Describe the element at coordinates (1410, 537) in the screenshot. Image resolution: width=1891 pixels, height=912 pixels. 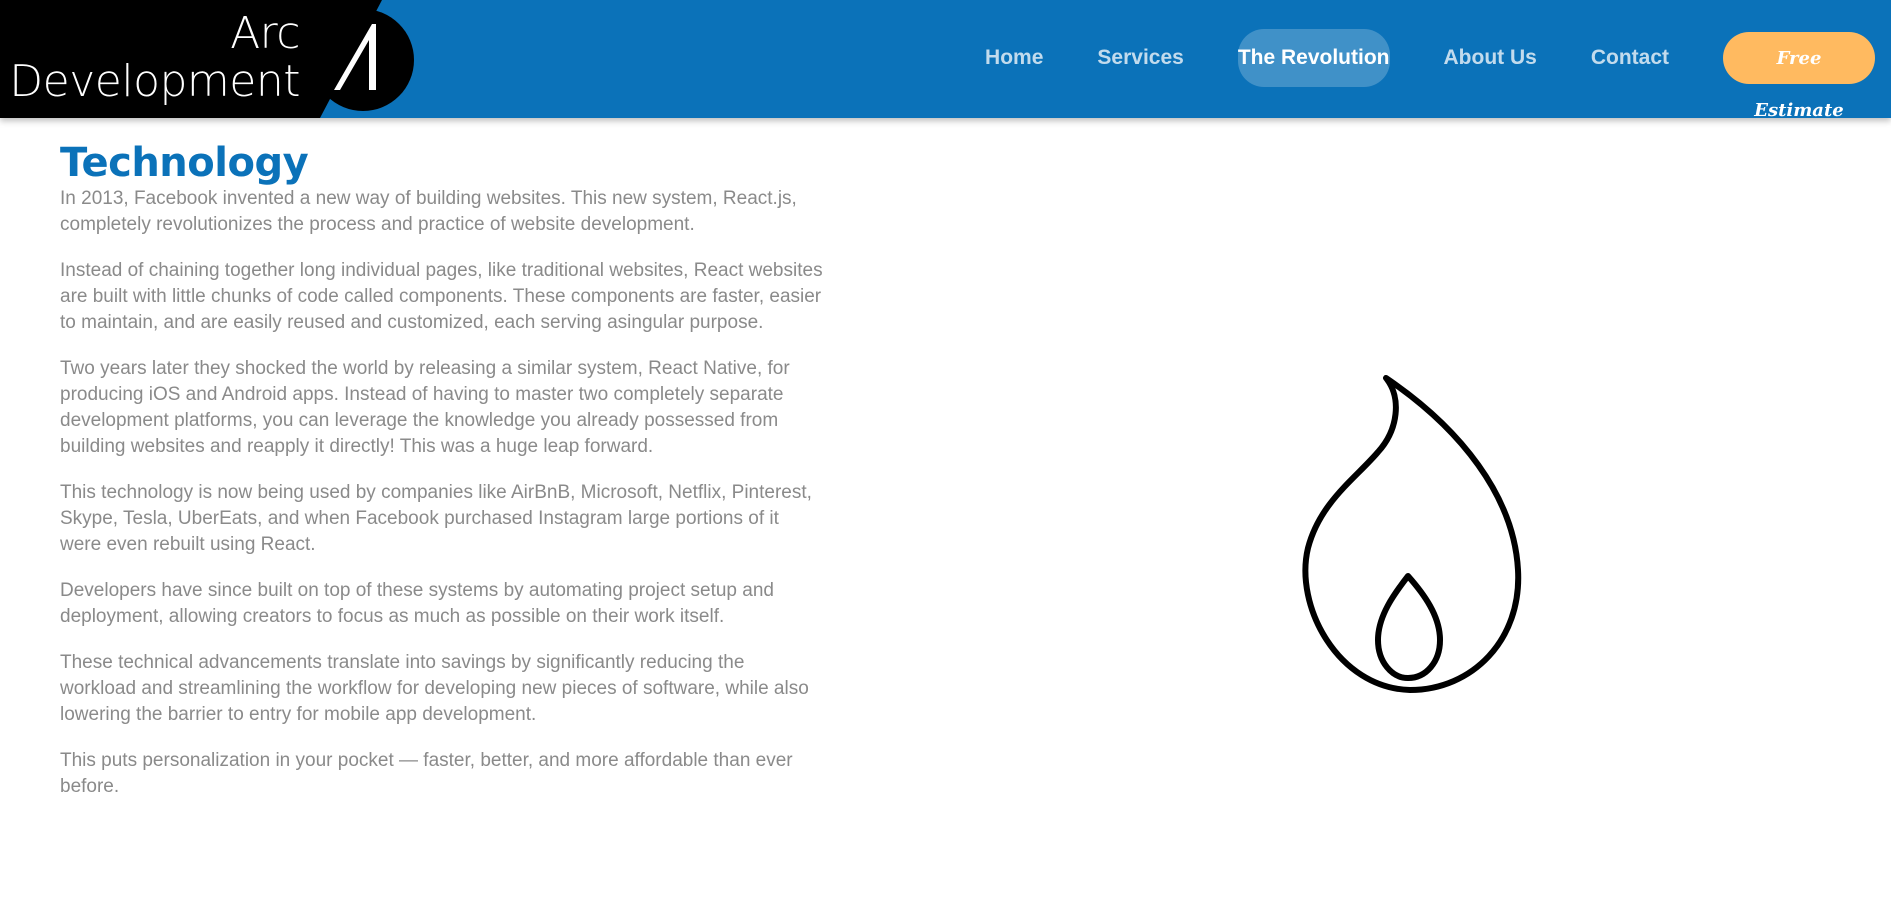
I see `flame-icon` at that location.